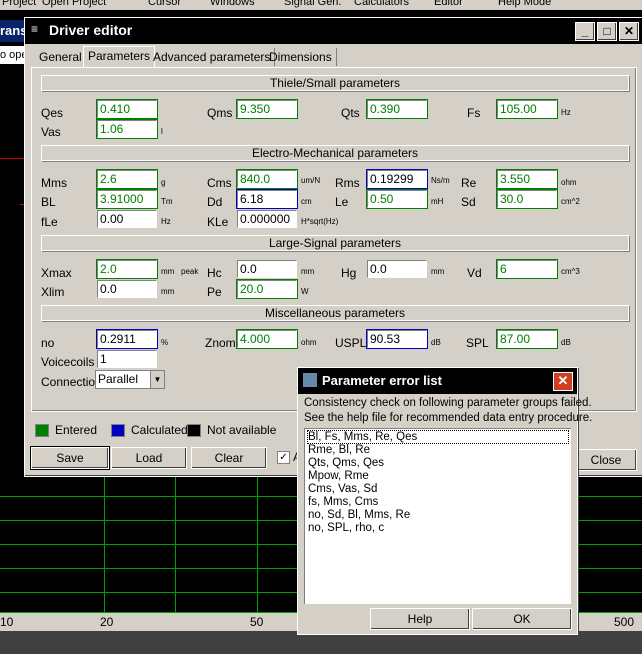 The image size is (642, 654). What do you see at coordinates (397, 269) in the screenshot?
I see `hg-field: 0.0` at bounding box center [397, 269].